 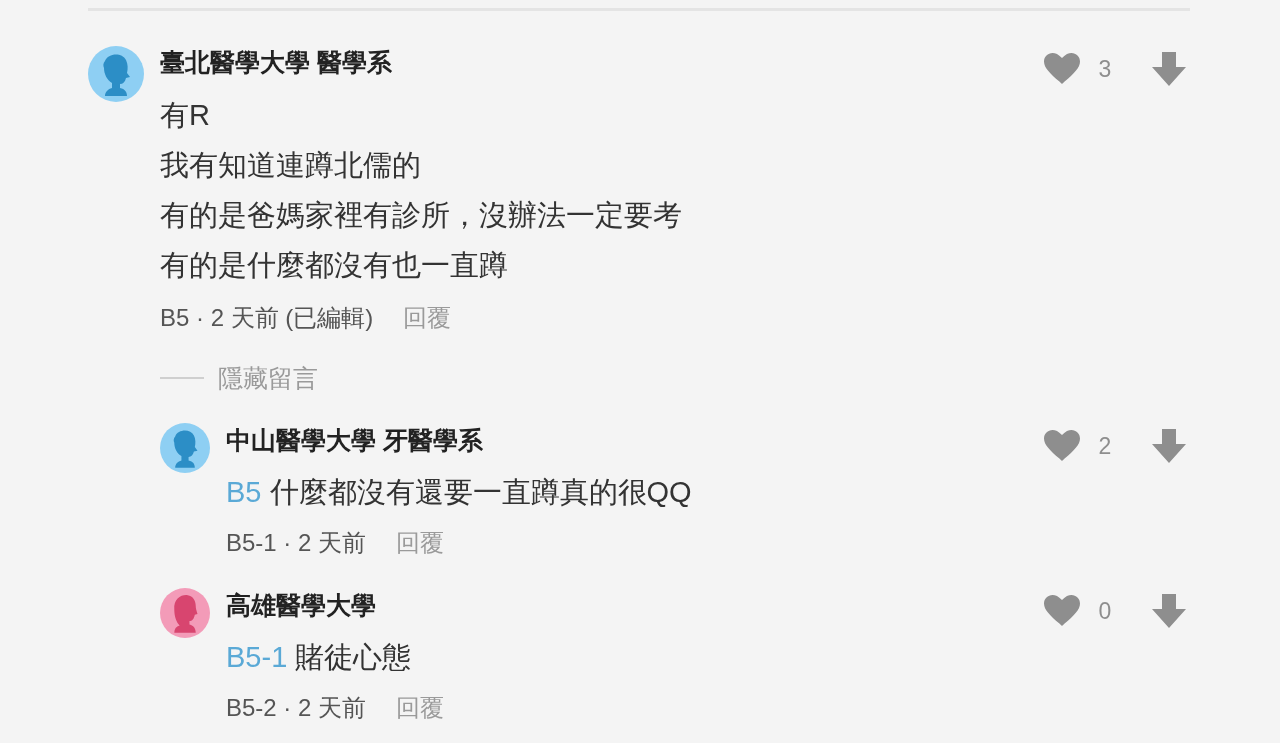 I want to click on comment-text: 有R, so click(x=185, y=115).